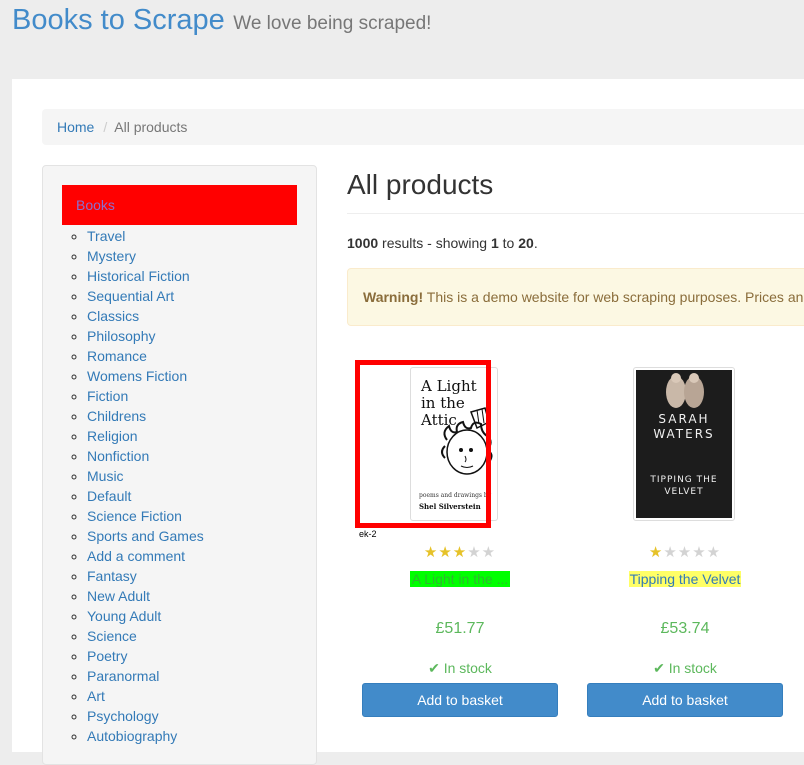  Describe the element at coordinates (145, 476) in the screenshot. I see `sidebar-category-item: Music` at that location.